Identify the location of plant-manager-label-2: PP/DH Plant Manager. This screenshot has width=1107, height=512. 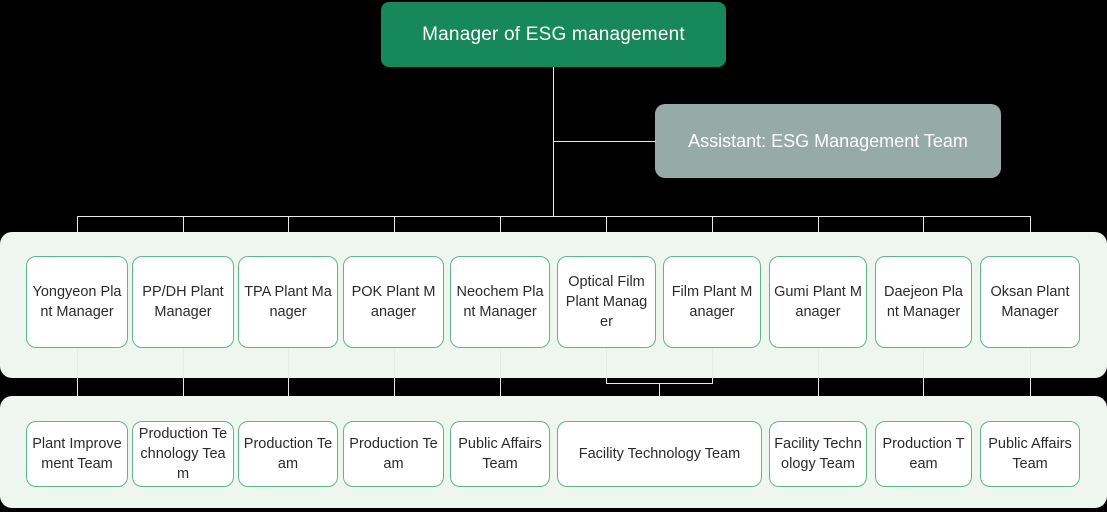
(183, 302).